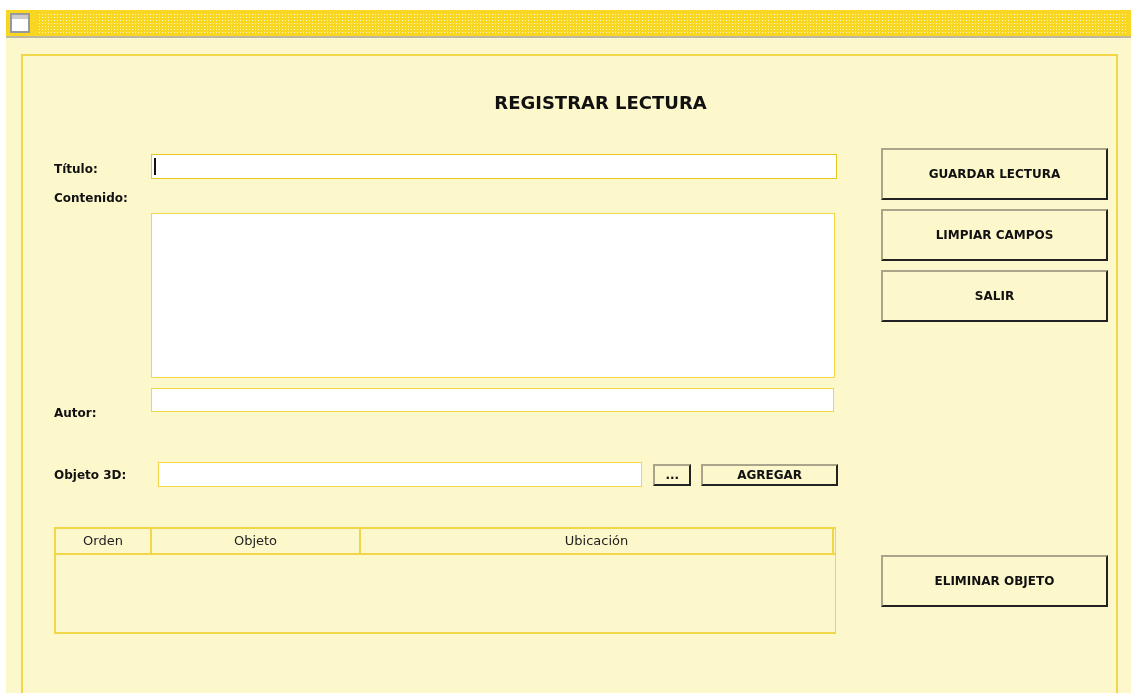 Image resolution: width=1137 pixels, height=693 pixels. Describe the element at coordinates (493, 295) in the screenshot. I see `text-area` at that location.